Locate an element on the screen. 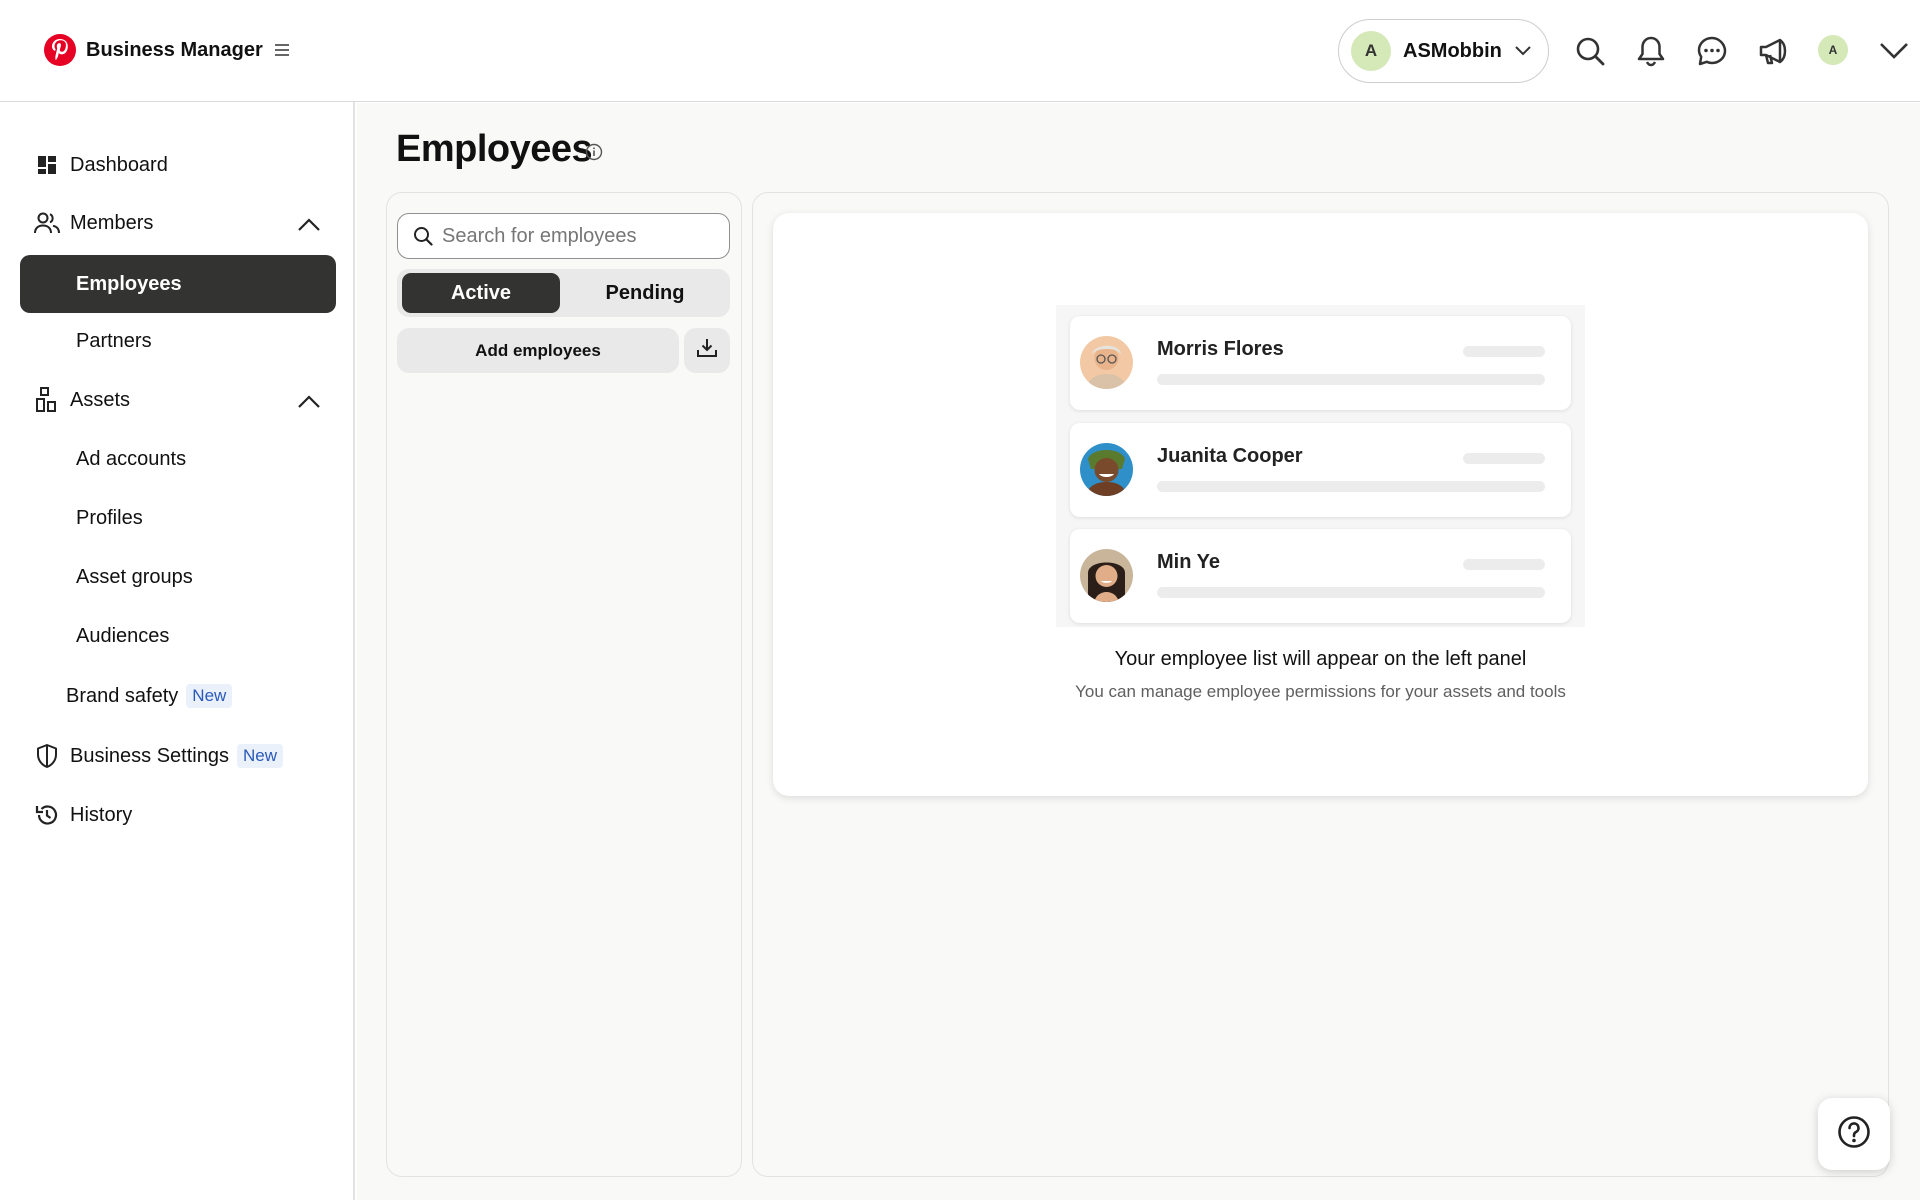 This screenshot has width=1920, height=1200. assets-icon is located at coordinates (47, 400).